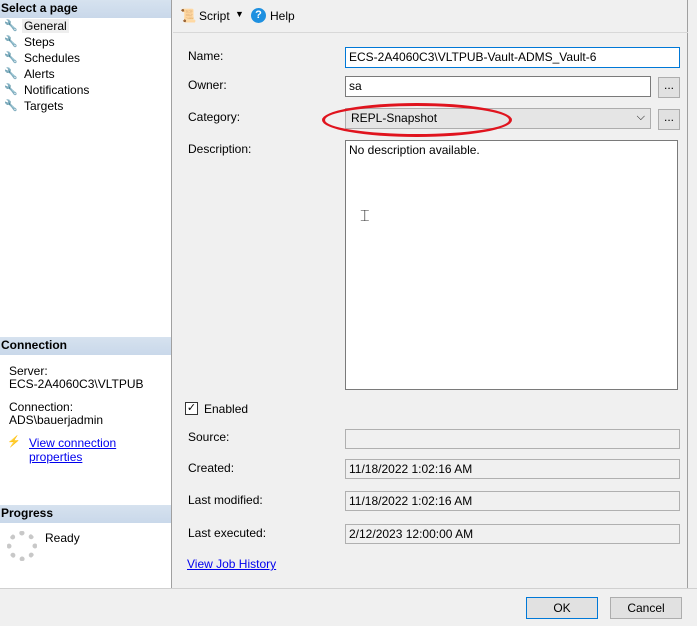 The height and width of the screenshot is (626, 697). I want to click on page-alerts: 🔧 Alerts, so click(30, 74).